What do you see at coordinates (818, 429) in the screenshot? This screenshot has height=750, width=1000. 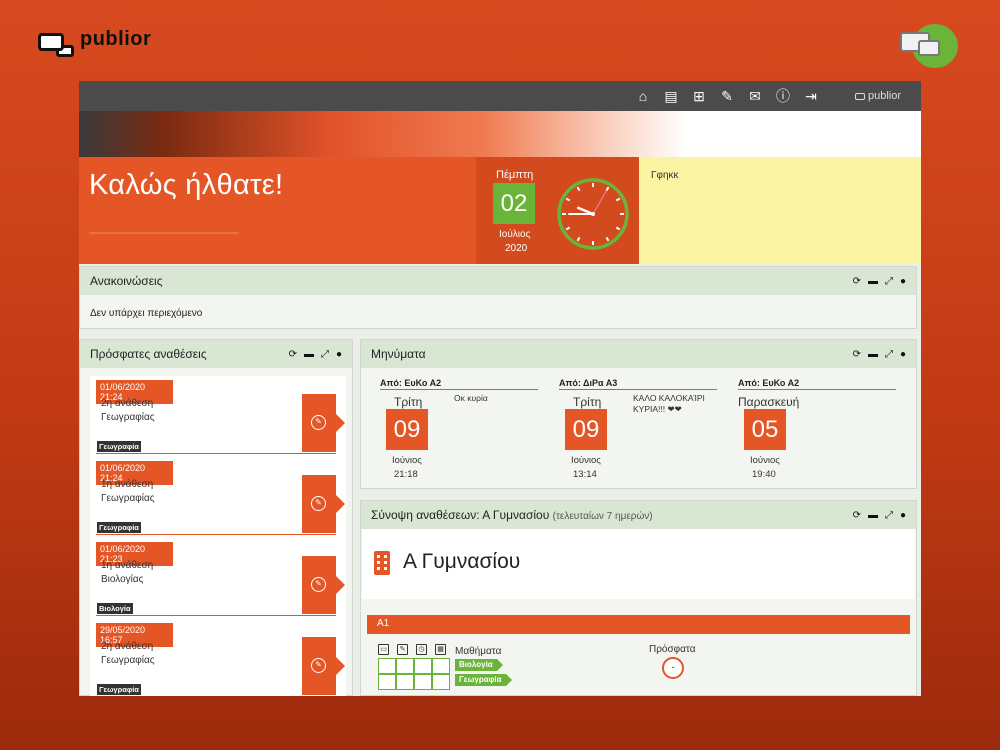 I see `message-item: Από: ΕυΚο Α2 Παρασκευή 05 Ιούνιος 19:40` at bounding box center [818, 429].